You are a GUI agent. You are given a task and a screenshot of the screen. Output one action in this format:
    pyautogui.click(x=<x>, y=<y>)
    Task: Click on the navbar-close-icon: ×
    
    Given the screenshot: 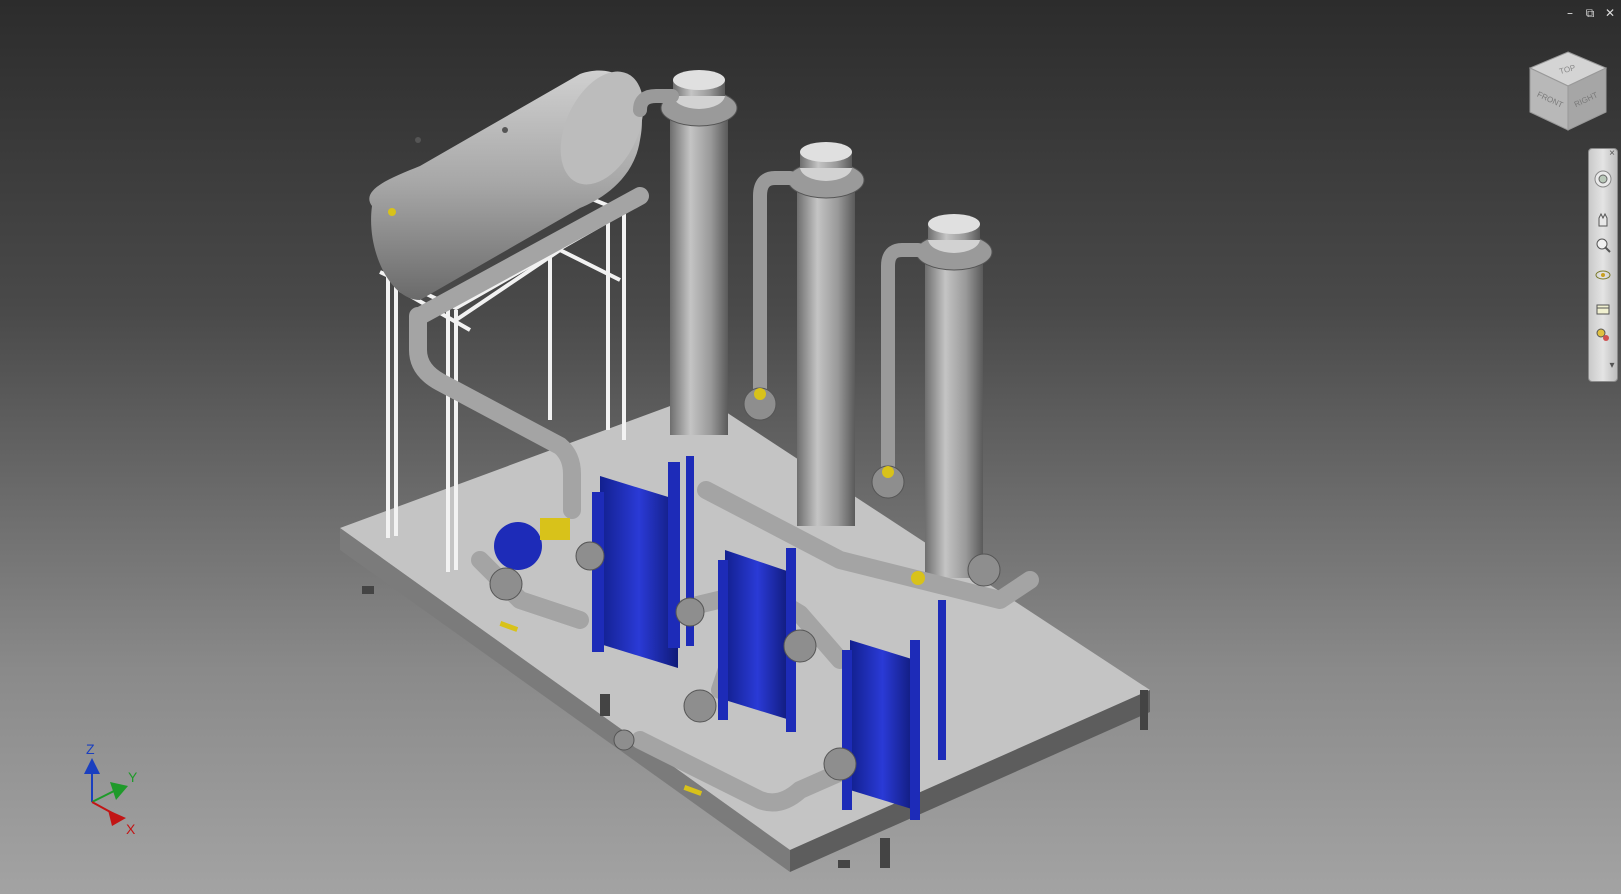 What is the action you would take?
    pyautogui.click(x=1612, y=153)
    